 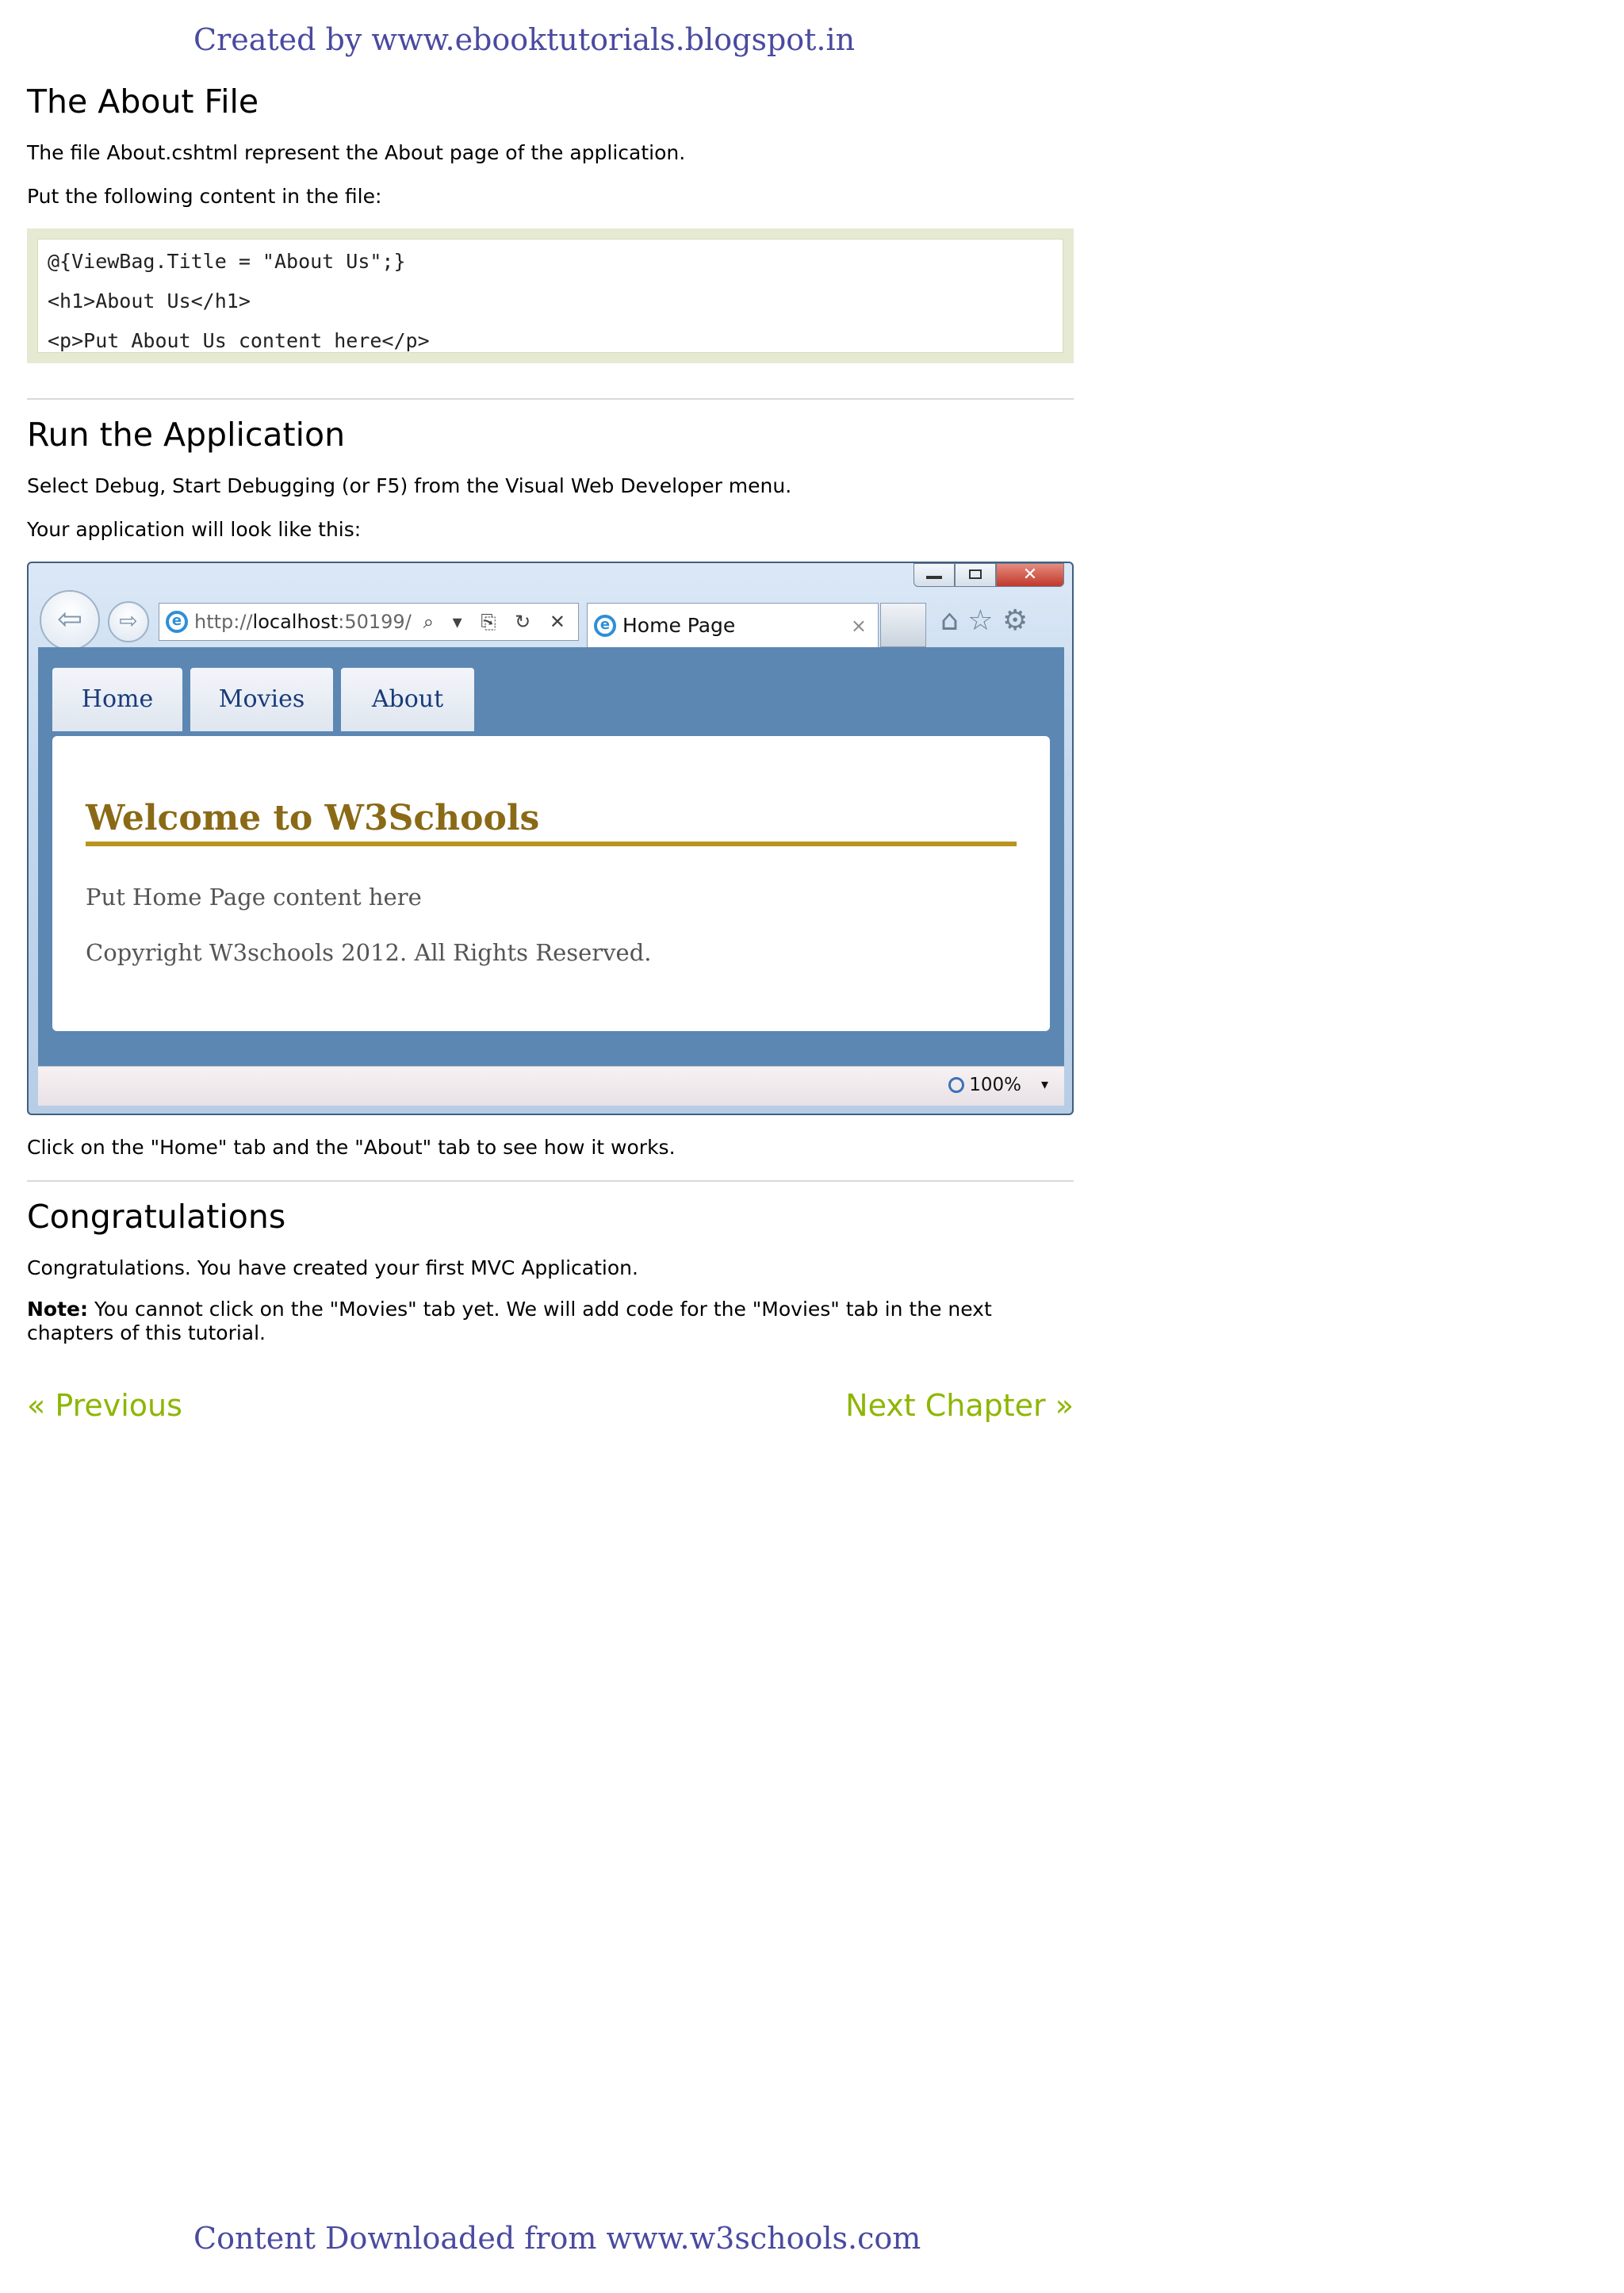 I want to click on section-title-about: The About File, so click(x=143, y=101).